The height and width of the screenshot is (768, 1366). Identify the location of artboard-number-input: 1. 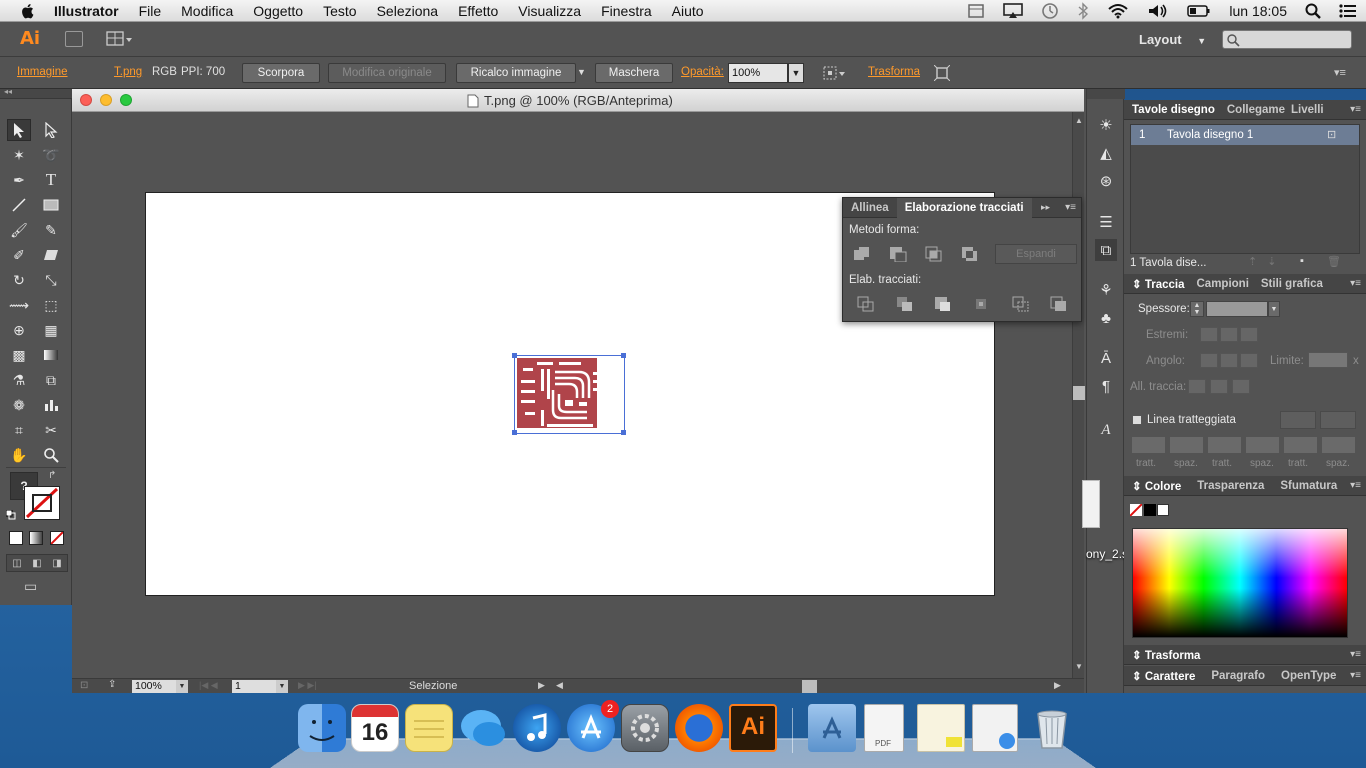
(254, 686).